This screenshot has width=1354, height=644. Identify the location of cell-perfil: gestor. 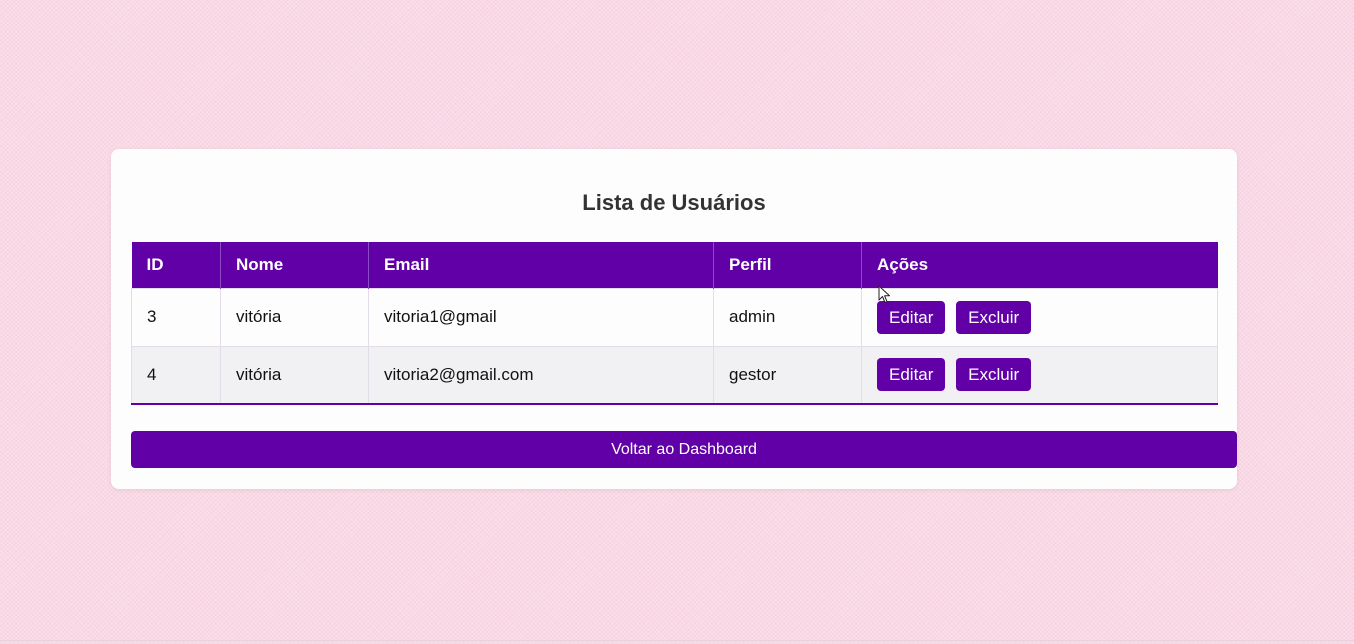
(787, 375).